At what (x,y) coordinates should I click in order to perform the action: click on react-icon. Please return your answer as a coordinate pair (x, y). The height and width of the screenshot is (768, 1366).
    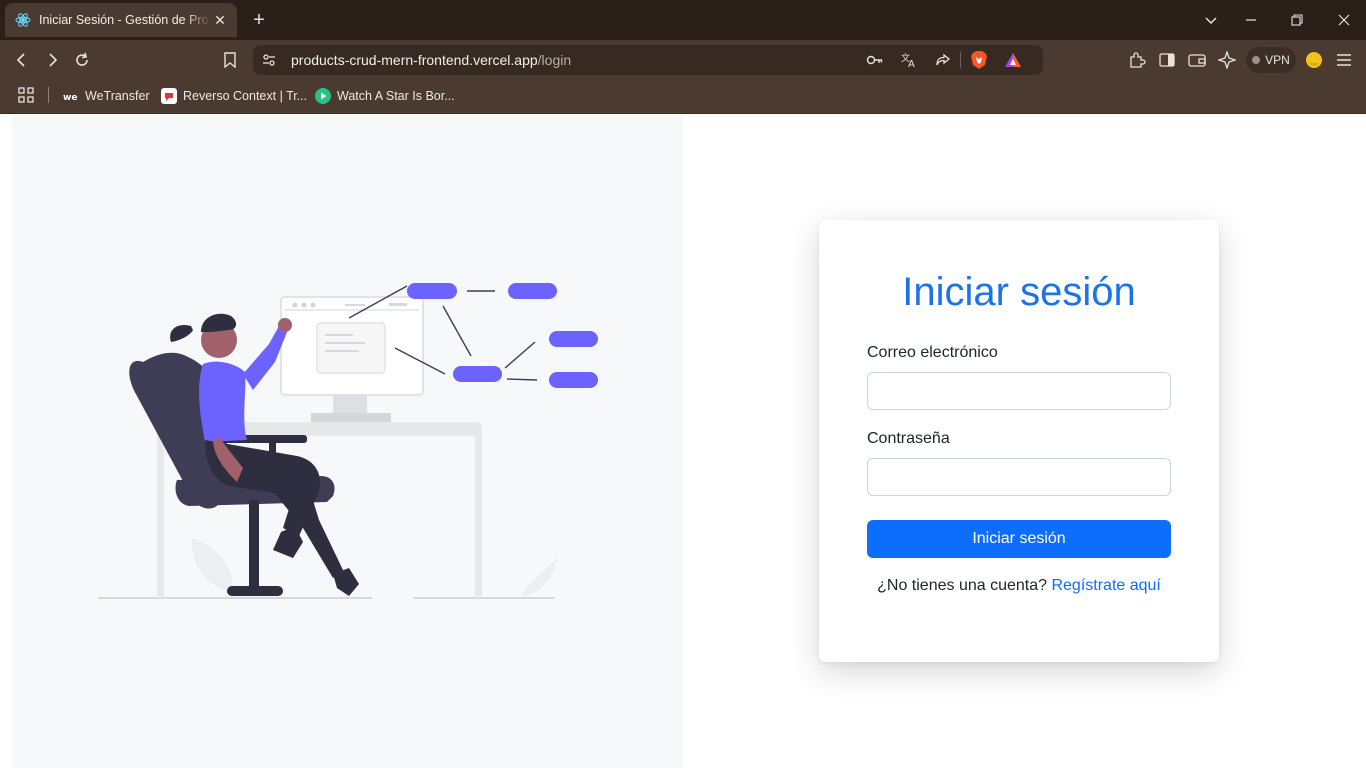
    Looking at the image, I should click on (23, 20).